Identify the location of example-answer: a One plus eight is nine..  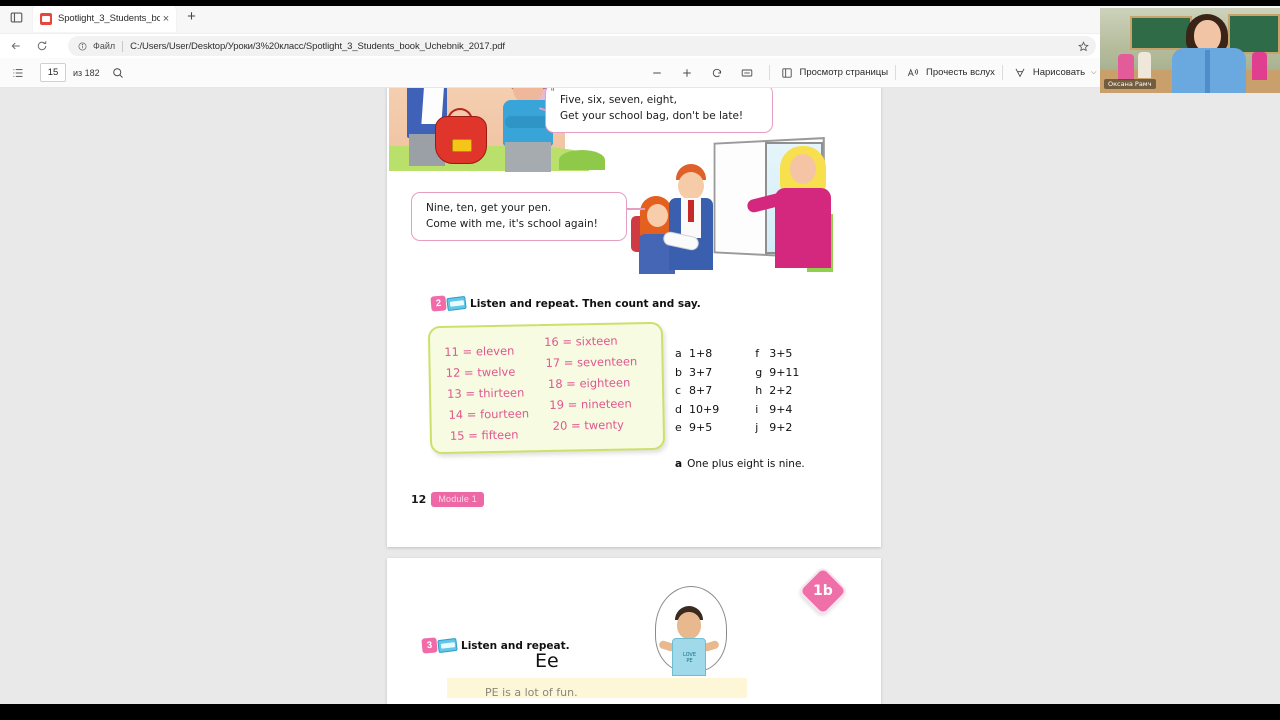
(740, 464).